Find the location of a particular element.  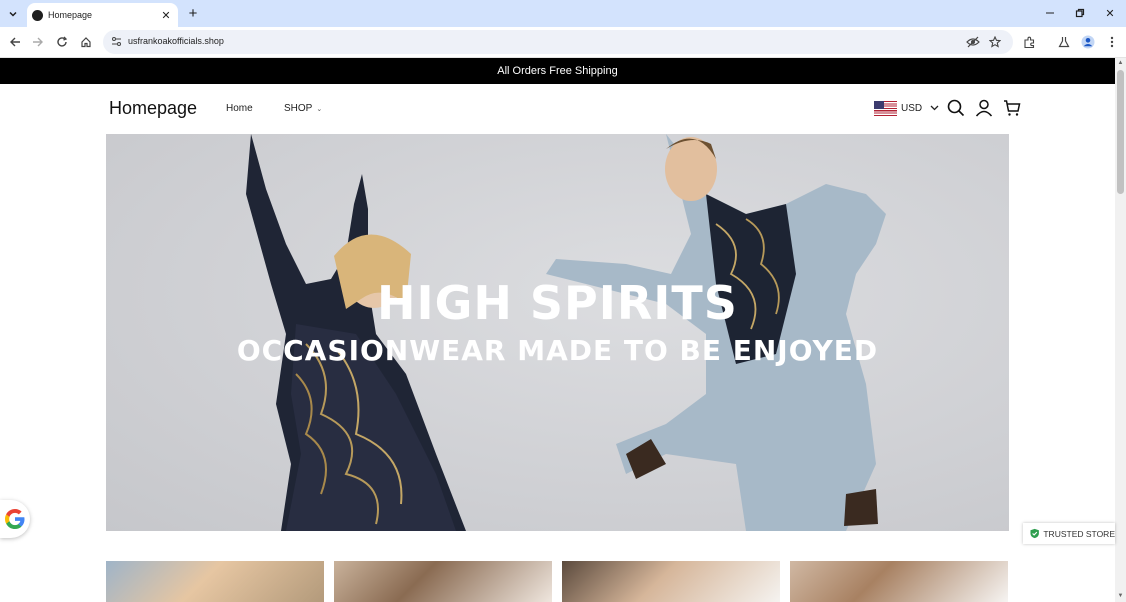

bookmark-star-icon is located at coordinates (995, 42).